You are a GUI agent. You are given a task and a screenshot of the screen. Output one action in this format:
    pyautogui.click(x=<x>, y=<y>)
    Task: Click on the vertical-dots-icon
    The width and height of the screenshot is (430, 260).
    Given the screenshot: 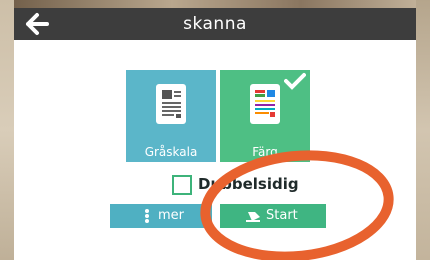 What is the action you would take?
    pyautogui.click(x=147, y=216)
    